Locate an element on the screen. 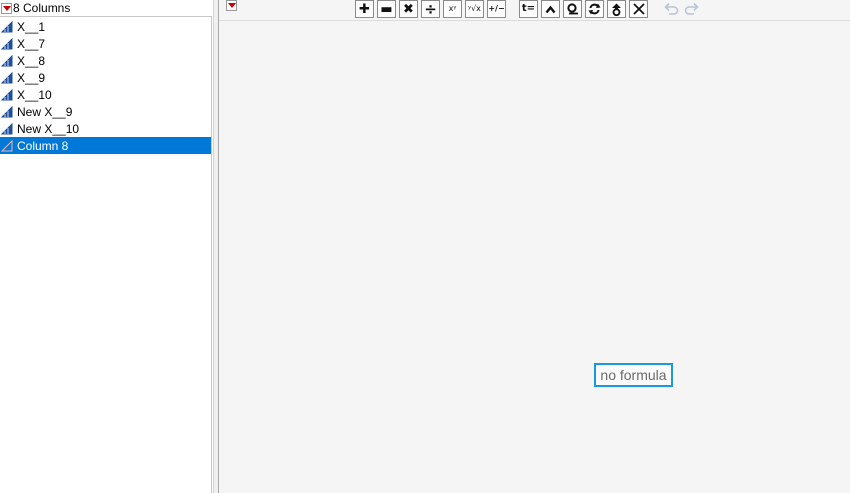 The width and height of the screenshot is (850, 493). assign-icon: t= is located at coordinates (528, 8).